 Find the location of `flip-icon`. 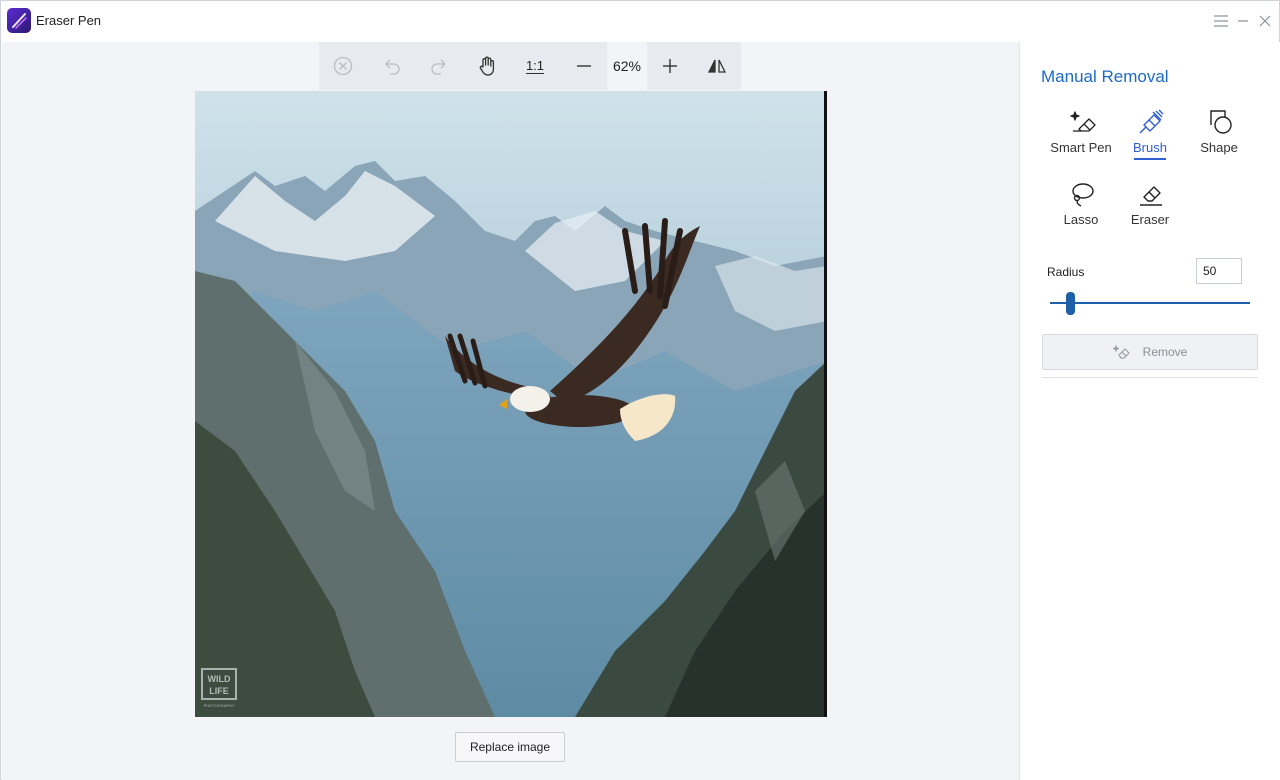

flip-icon is located at coordinates (717, 66).